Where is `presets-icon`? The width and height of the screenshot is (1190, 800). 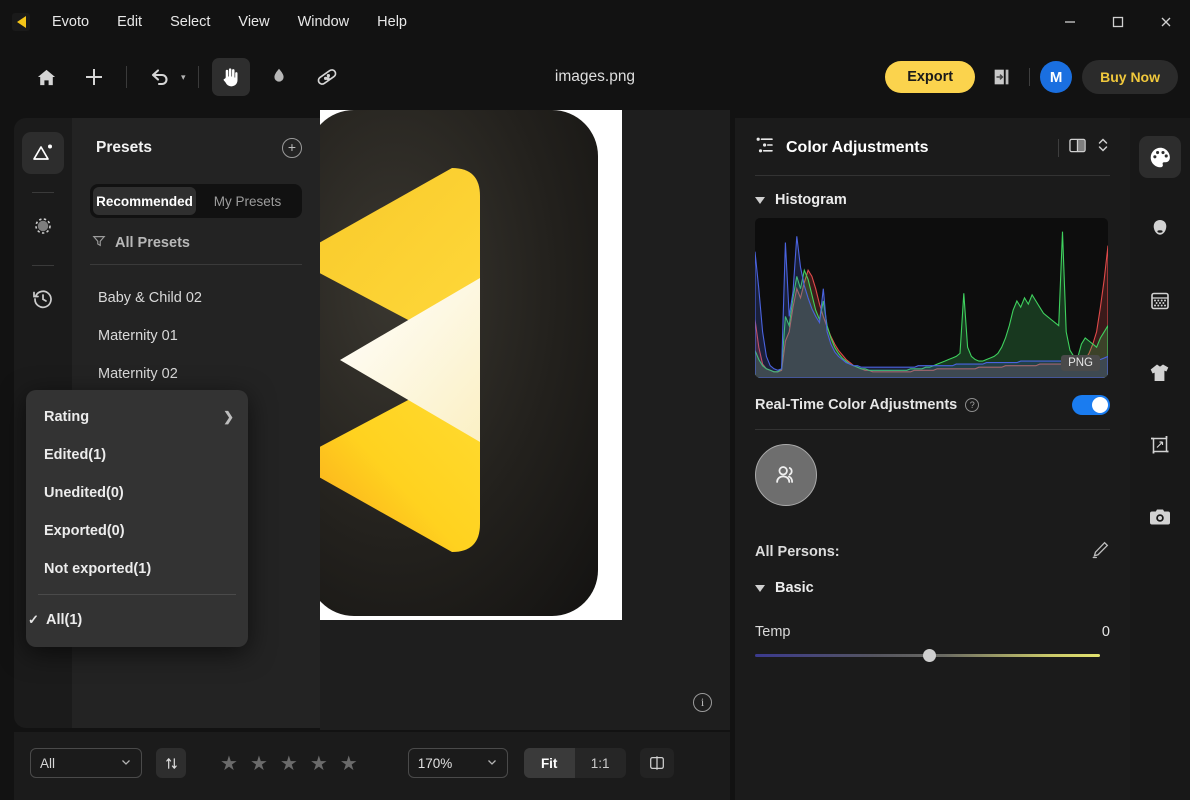
presets-icon is located at coordinates (43, 153).